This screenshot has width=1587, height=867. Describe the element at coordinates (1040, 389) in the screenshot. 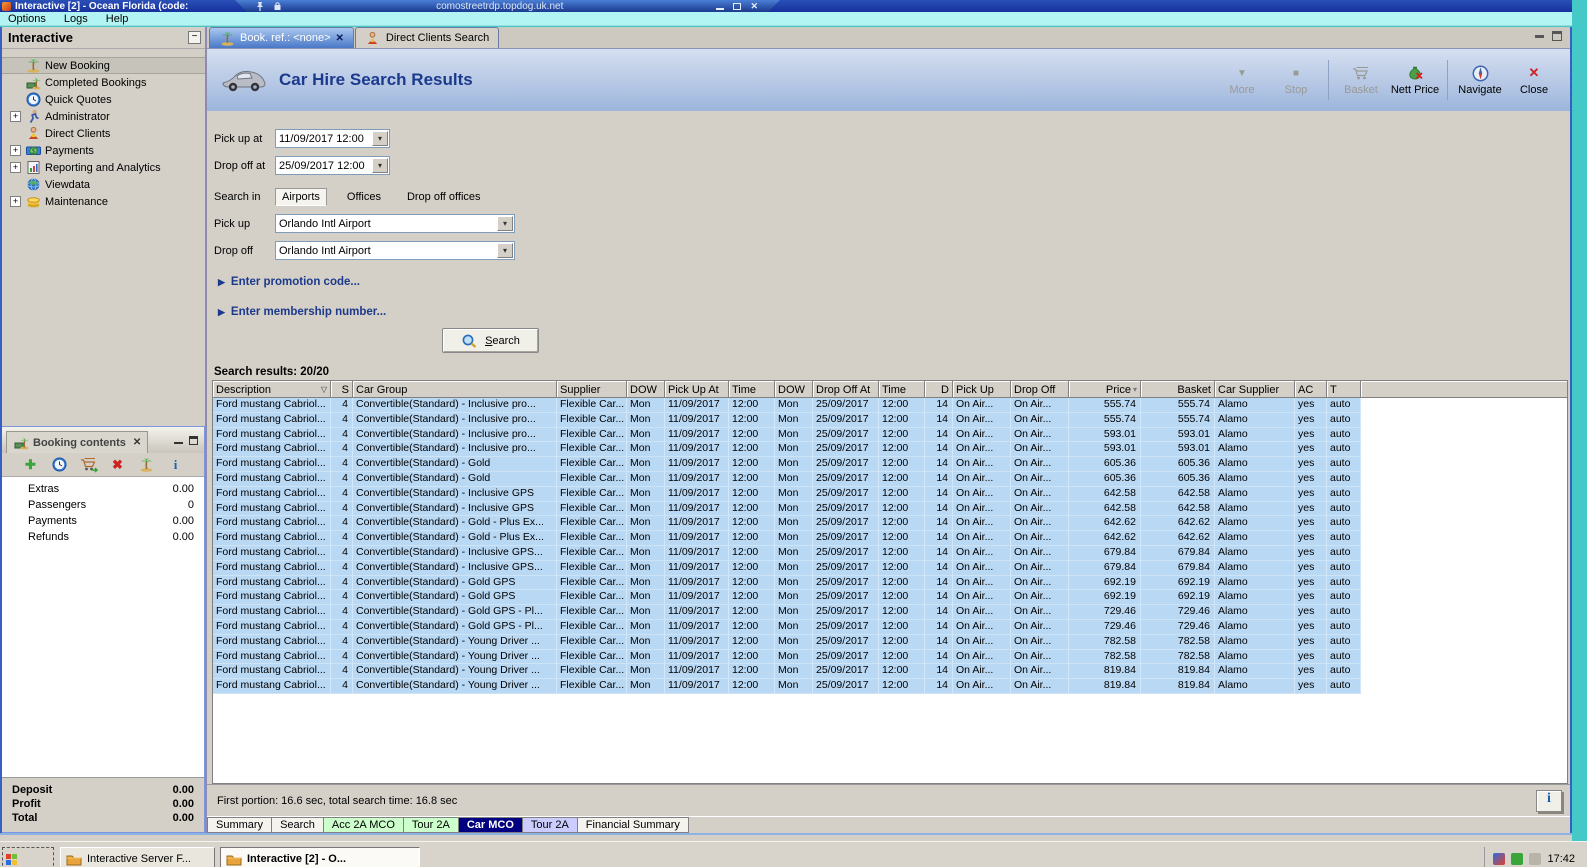

I see `column-header-drop-off: Drop Off` at that location.